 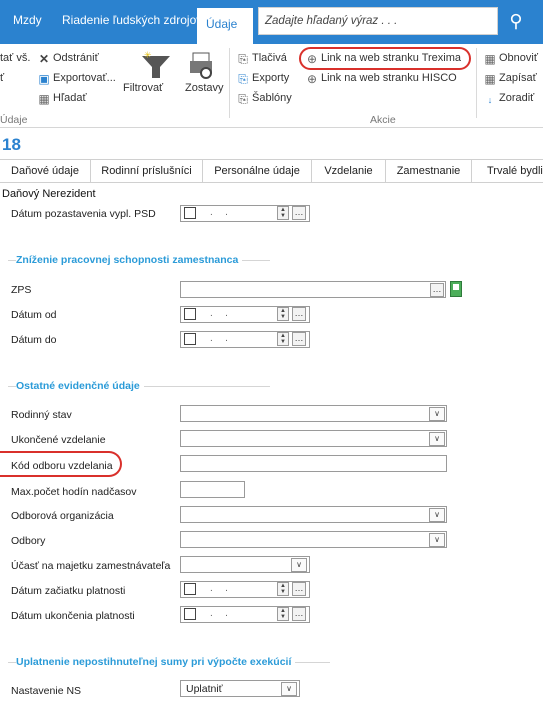 What do you see at coordinates (204, 88) in the screenshot?
I see `reports-button: Zostavy` at bounding box center [204, 88].